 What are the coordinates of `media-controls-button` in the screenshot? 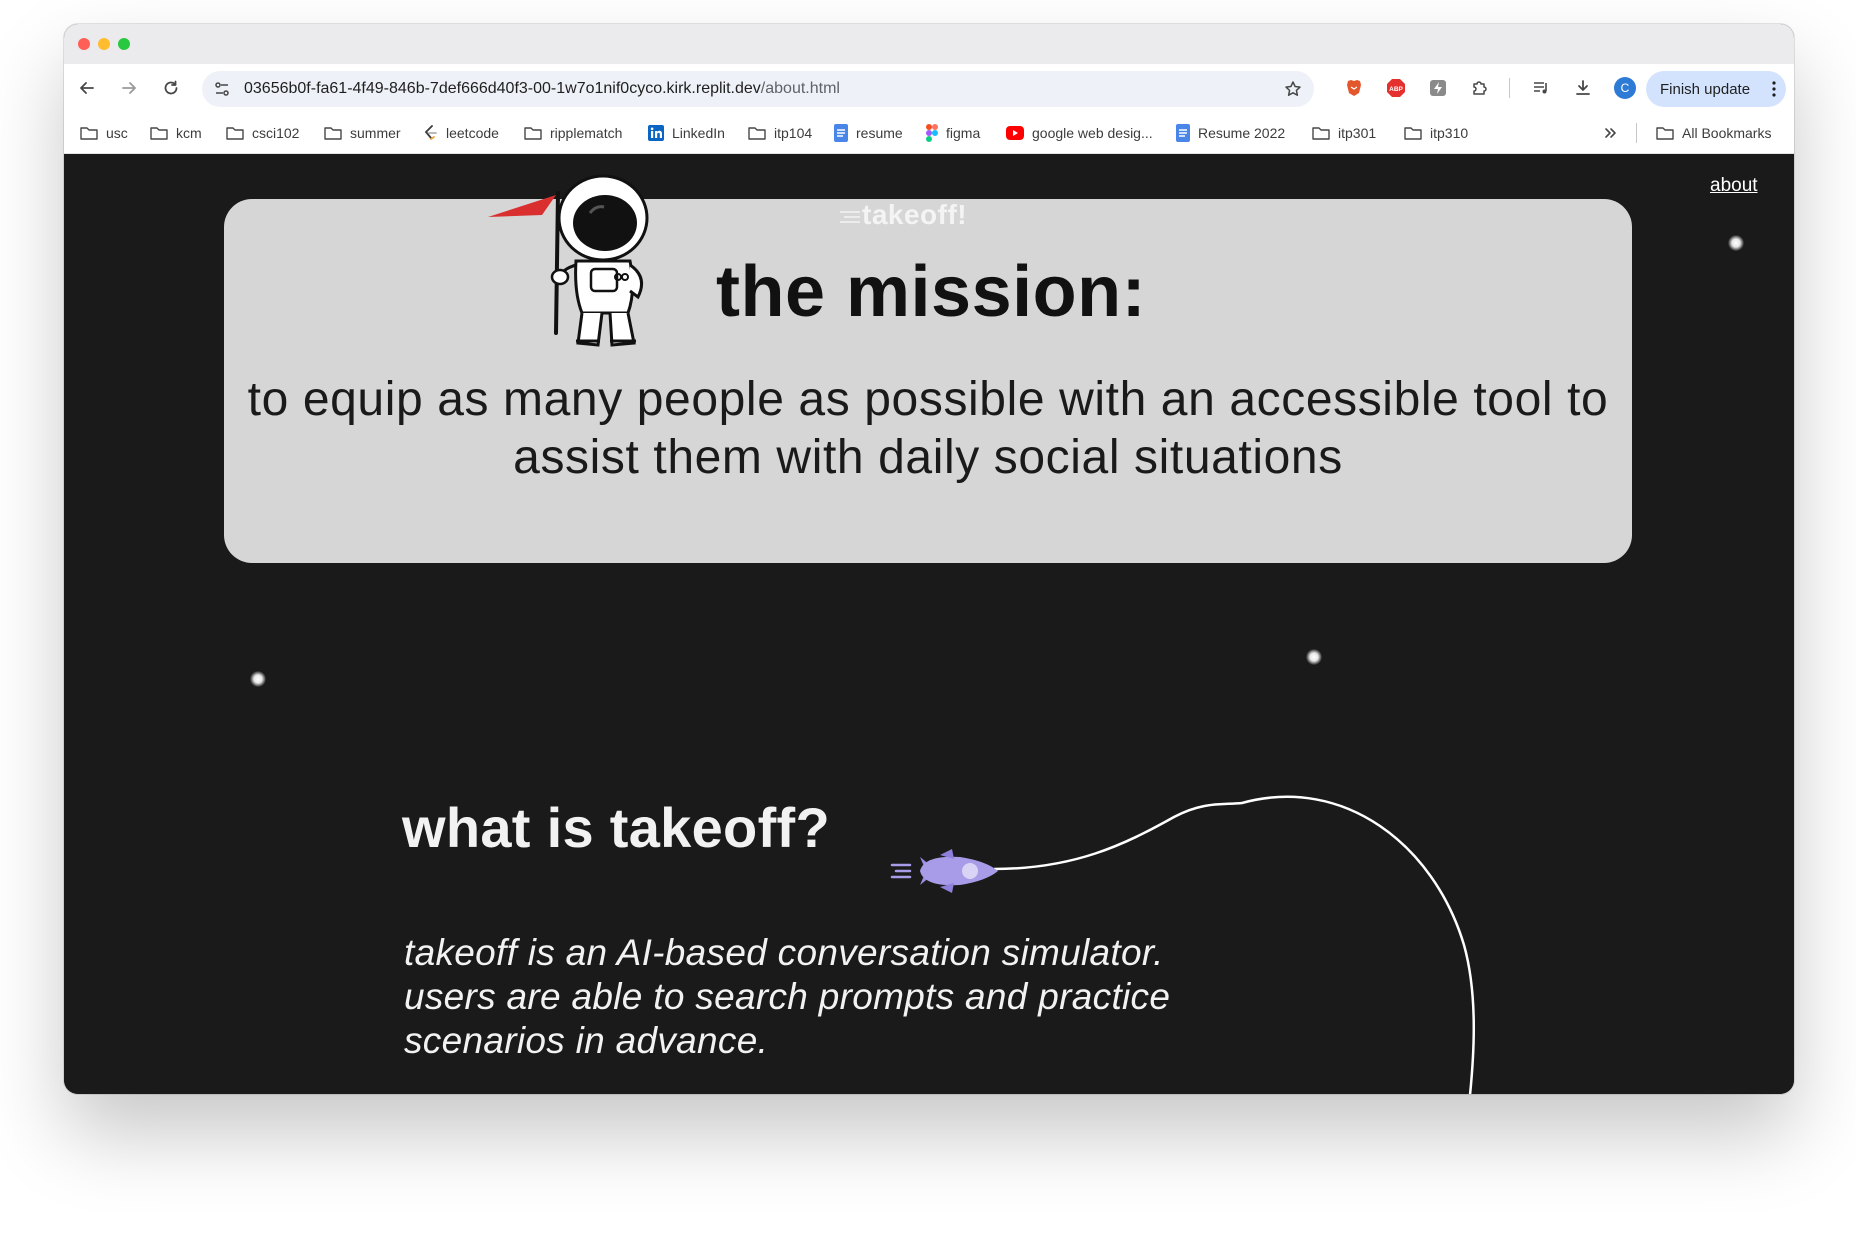 It's located at (1541, 88).